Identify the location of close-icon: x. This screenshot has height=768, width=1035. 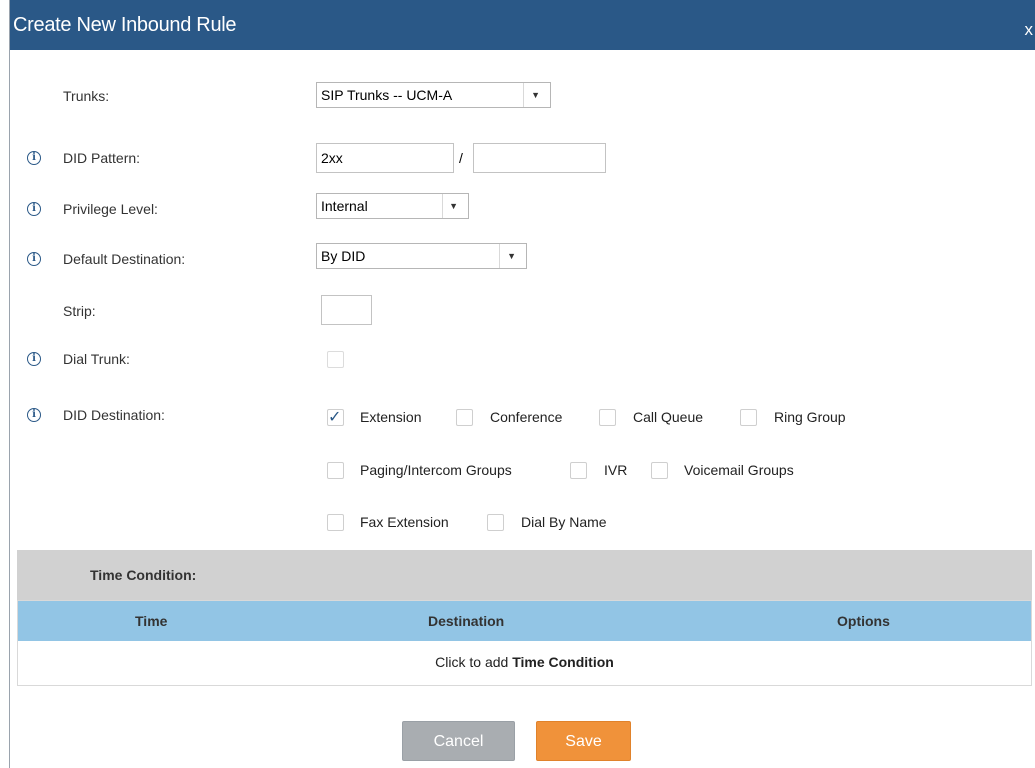
(1029, 30).